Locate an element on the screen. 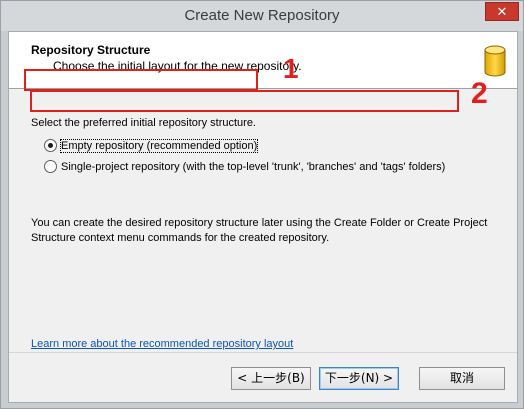 The height and width of the screenshot is (409, 524). cancel-button: 取消 is located at coordinates (462, 378).